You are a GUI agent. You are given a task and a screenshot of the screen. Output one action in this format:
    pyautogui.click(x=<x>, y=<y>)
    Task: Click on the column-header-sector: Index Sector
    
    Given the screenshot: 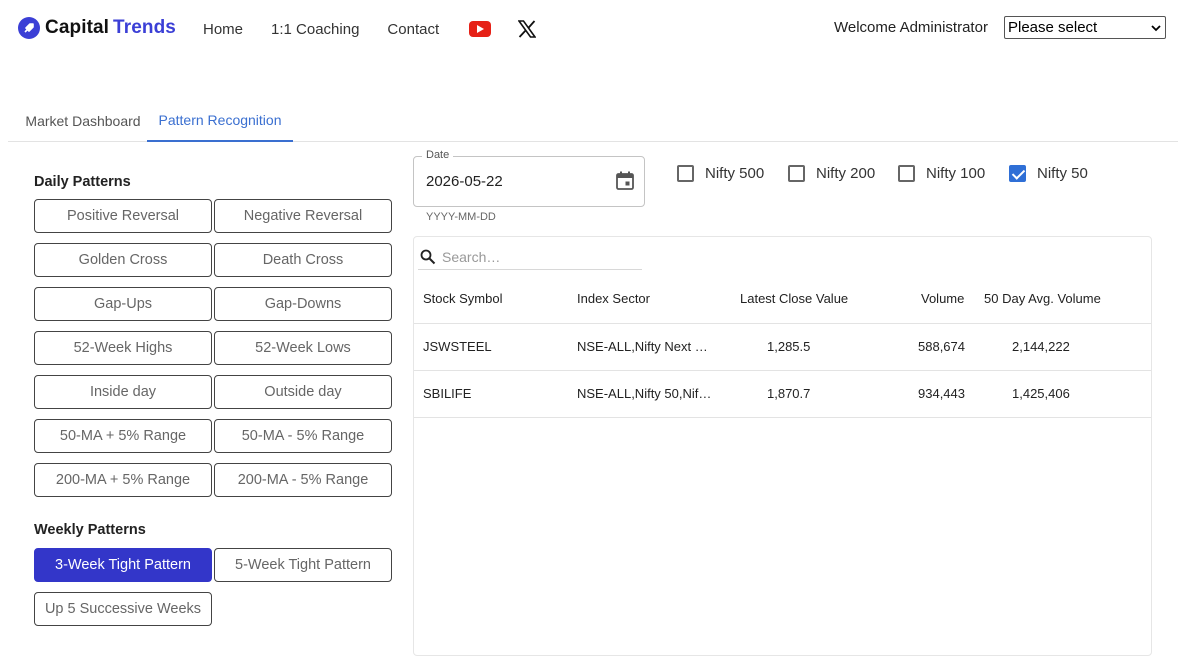 What is the action you would take?
    pyautogui.click(x=613, y=298)
    